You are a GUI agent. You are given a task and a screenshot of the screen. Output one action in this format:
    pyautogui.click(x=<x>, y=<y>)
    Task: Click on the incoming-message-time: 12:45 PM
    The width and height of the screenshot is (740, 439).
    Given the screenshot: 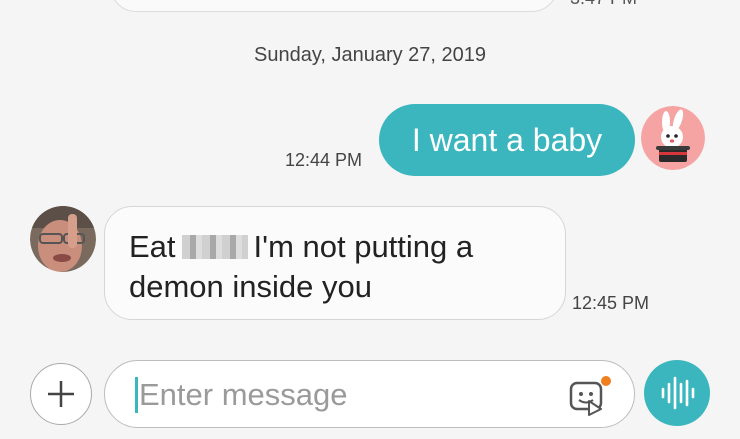 What is the action you would take?
    pyautogui.click(x=611, y=303)
    